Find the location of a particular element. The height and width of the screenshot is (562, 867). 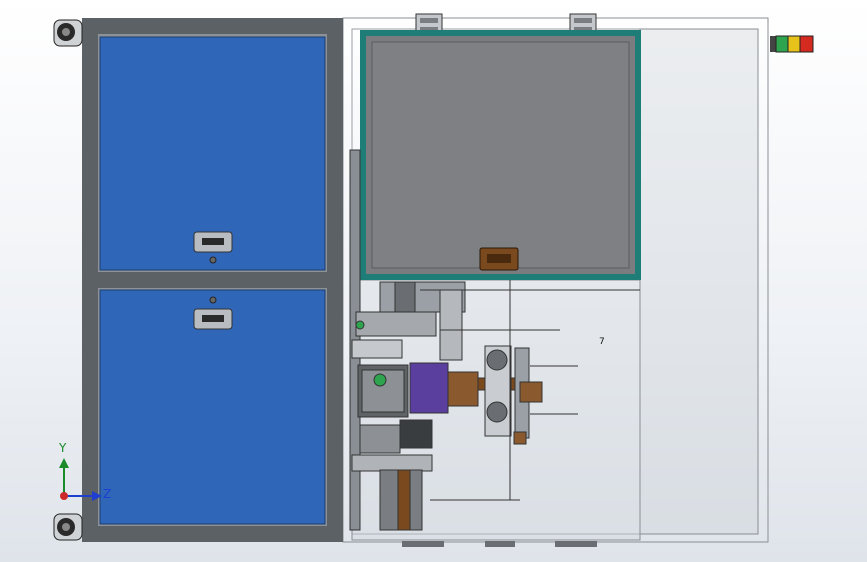

top-rail is located at coordinates (212, 26).